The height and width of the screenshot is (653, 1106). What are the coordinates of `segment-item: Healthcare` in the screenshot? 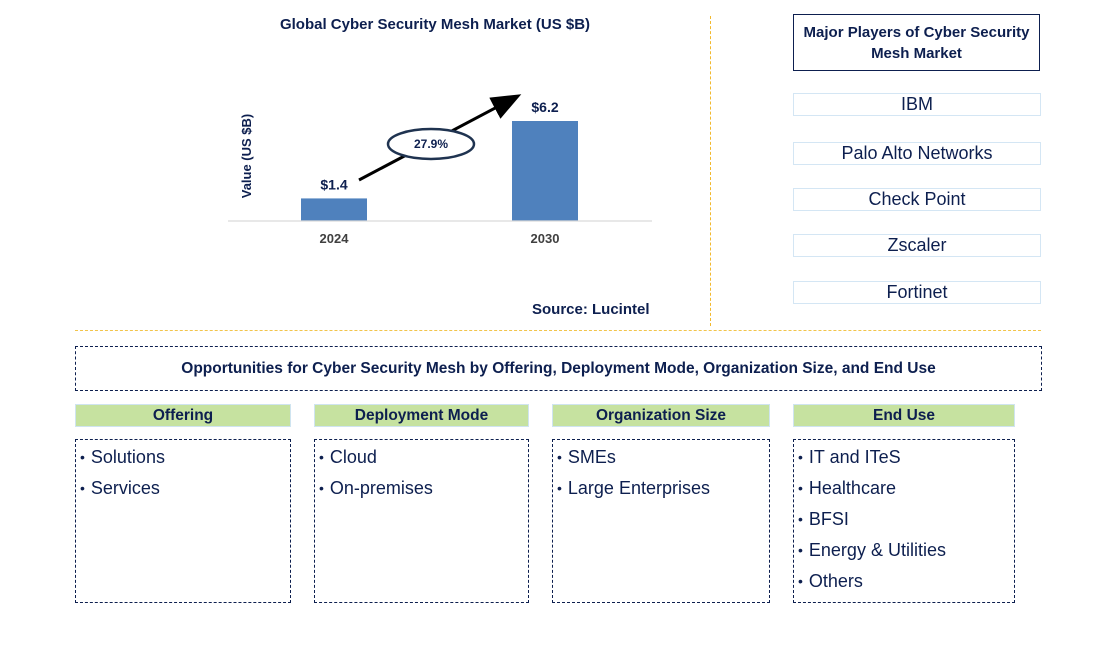 It's located at (906, 488).